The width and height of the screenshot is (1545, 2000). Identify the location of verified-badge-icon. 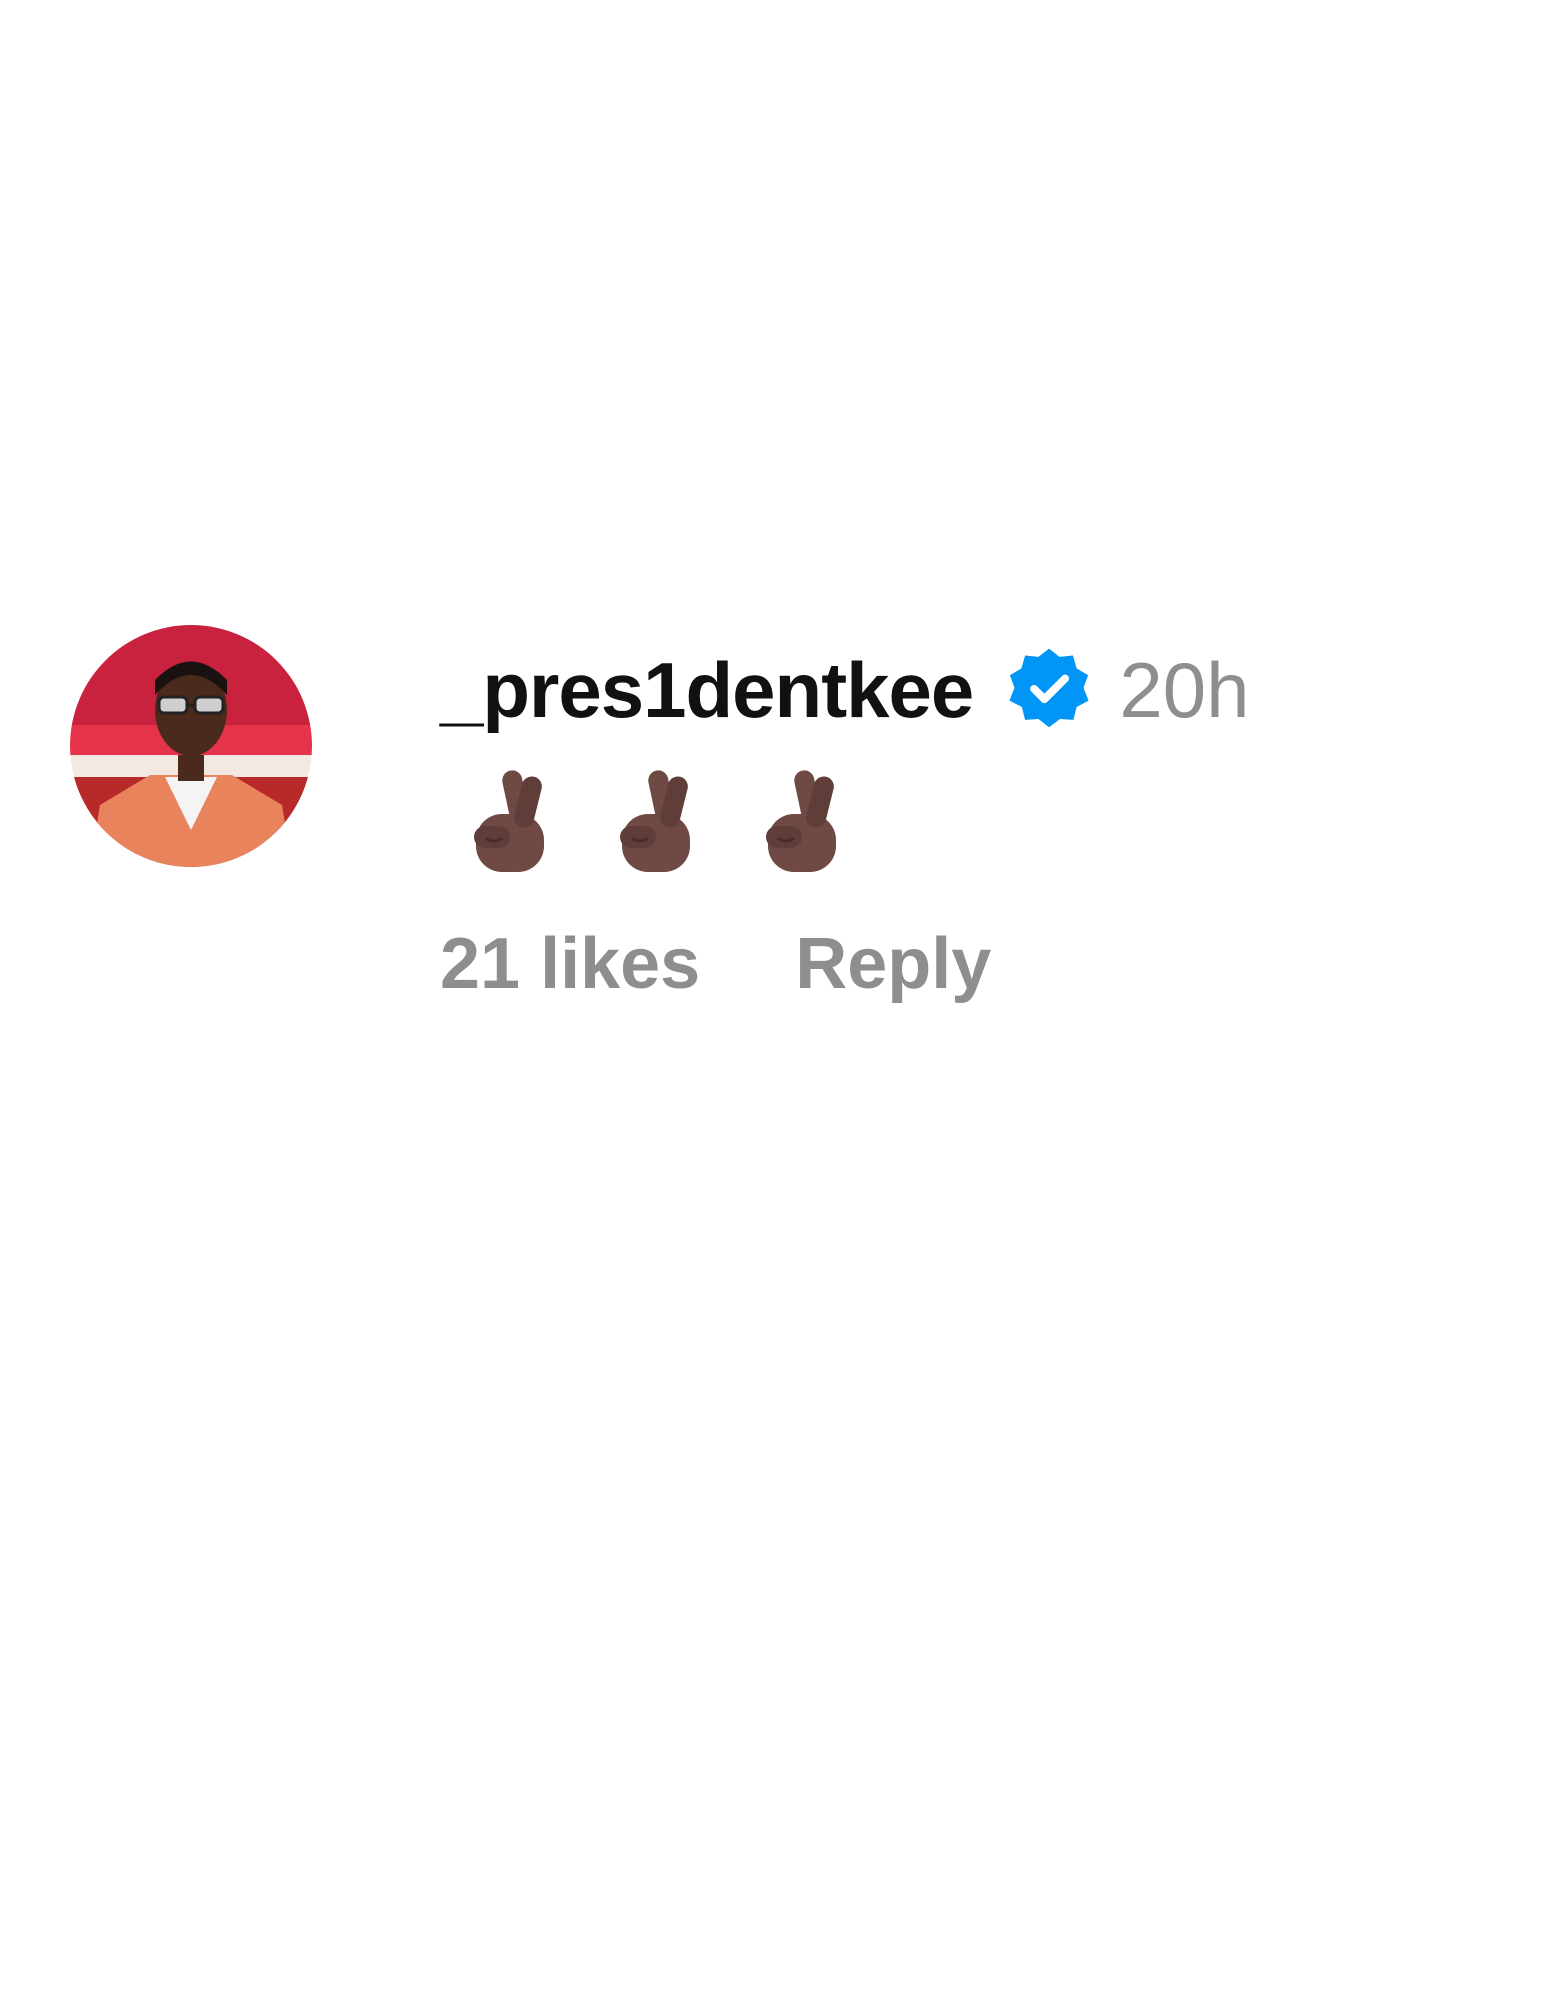
(1049, 690).